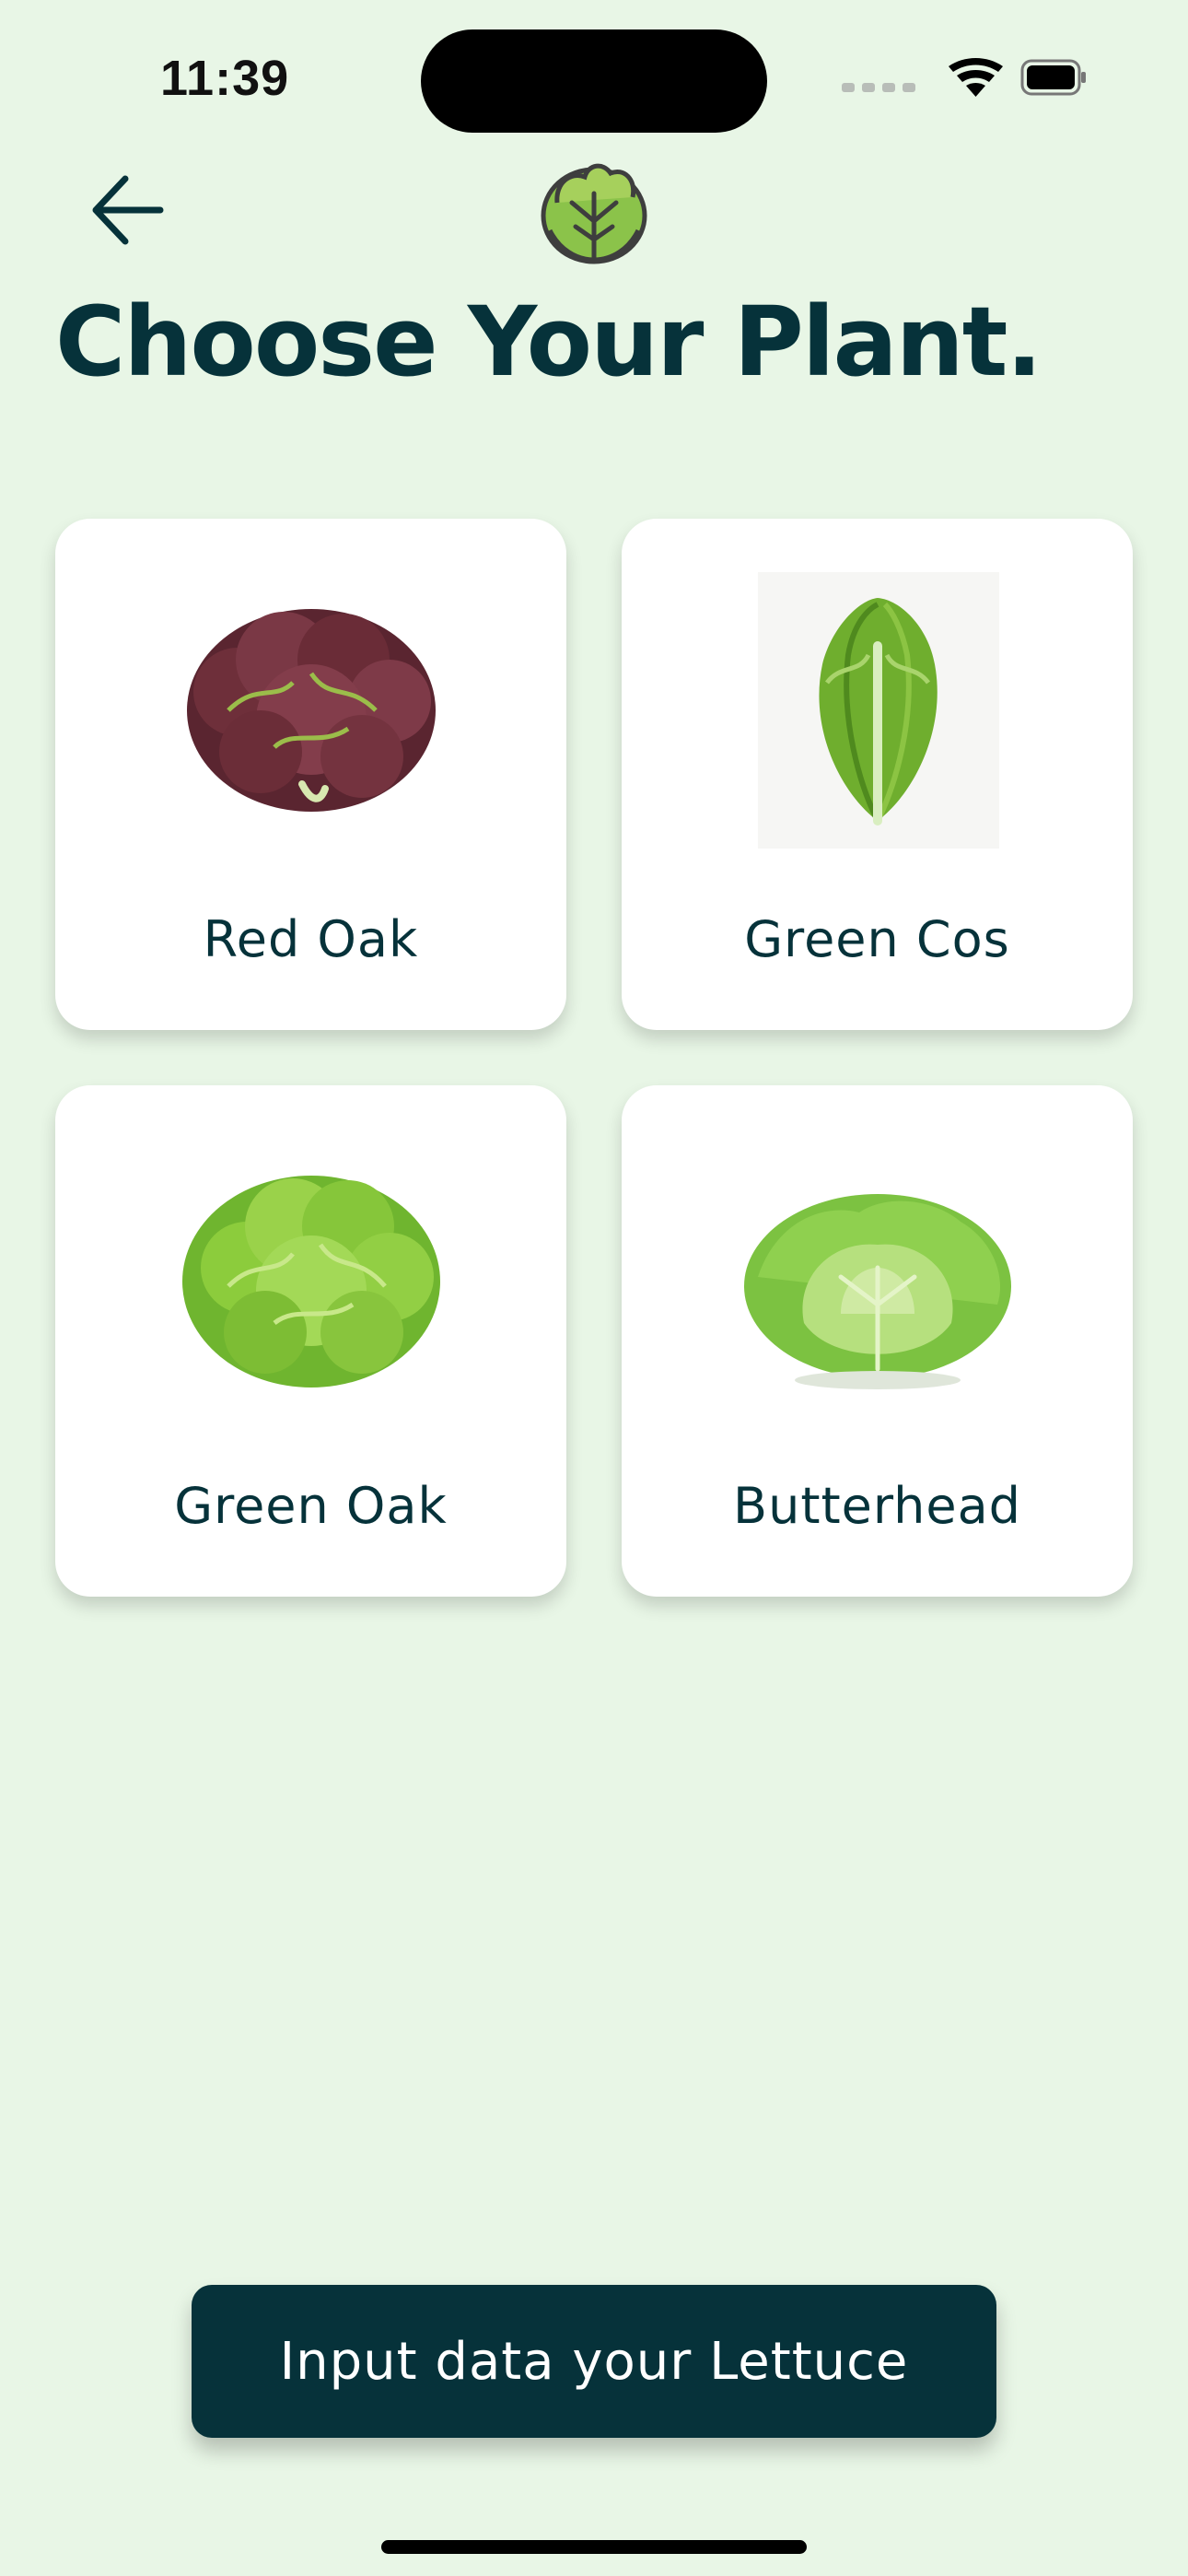 Image resolution: width=1188 pixels, height=2576 pixels. Describe the element at coordinates (311, 1506) in the screenshot. I see `plant-label: Green Oak` at that location.